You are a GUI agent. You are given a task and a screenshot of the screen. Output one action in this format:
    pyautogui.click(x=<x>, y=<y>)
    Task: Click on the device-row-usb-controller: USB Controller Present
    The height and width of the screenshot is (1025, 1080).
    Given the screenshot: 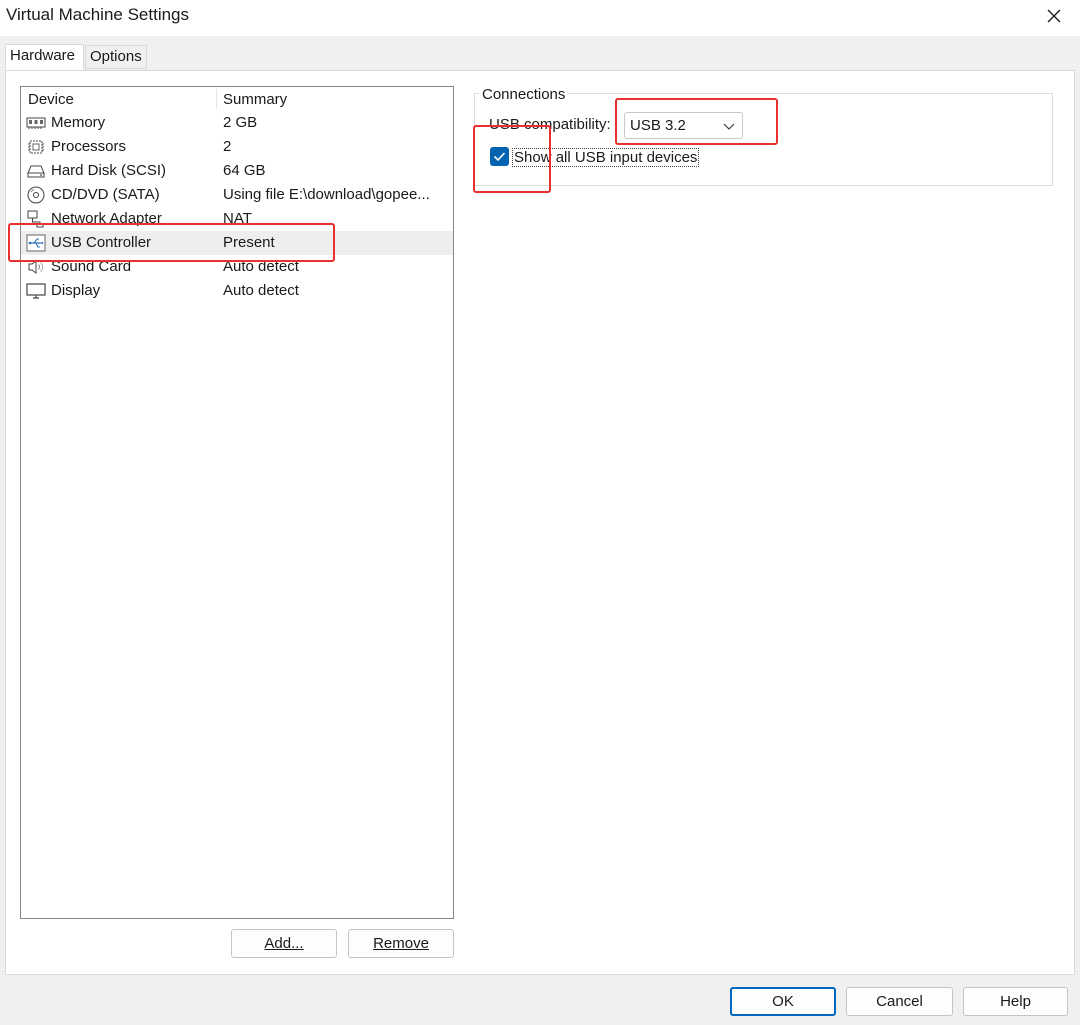 What is the action you would take?
    pyautogui.click(x=237, y=243)
    